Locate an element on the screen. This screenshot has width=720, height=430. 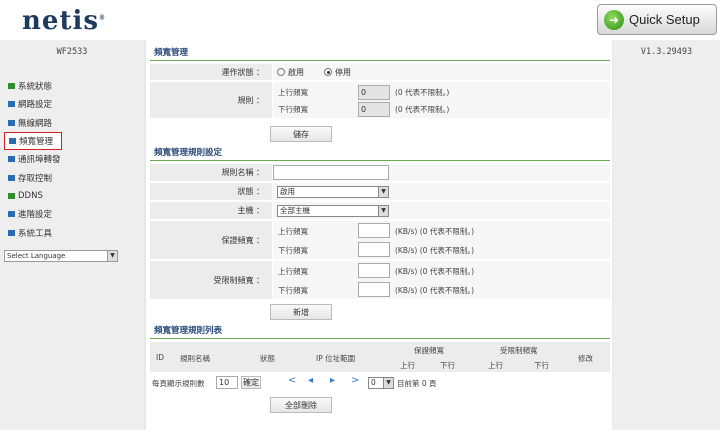
current-page: 目前第 0 頁 is located at coordinates (417, 383).